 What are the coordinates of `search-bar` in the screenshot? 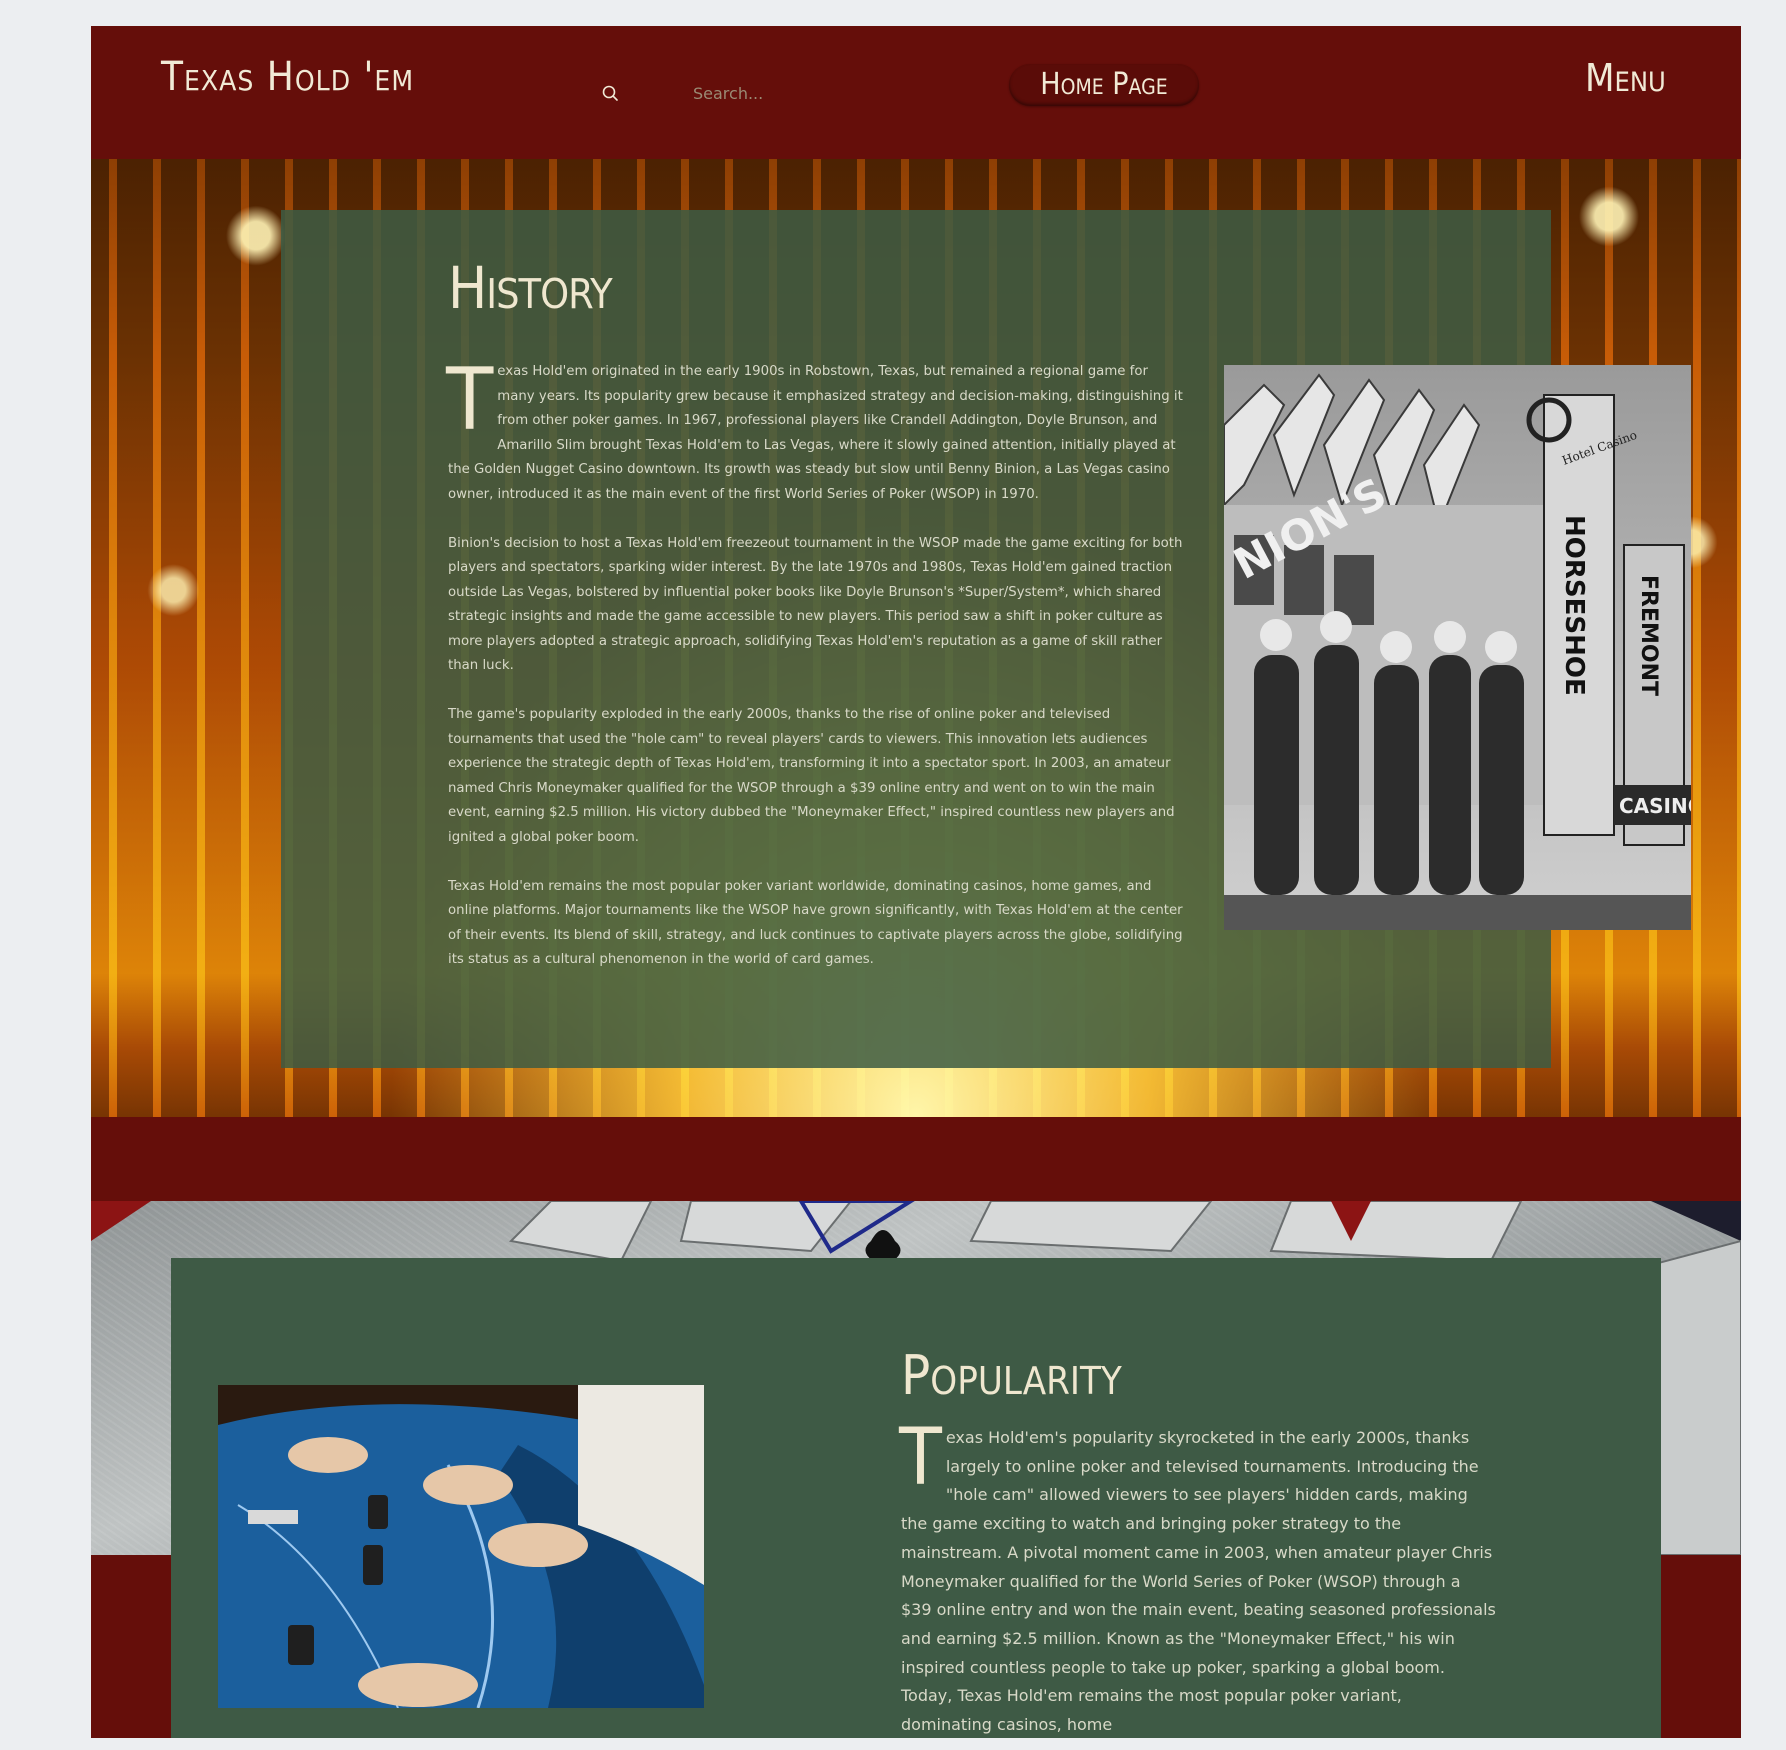 It's located at (751, 93).